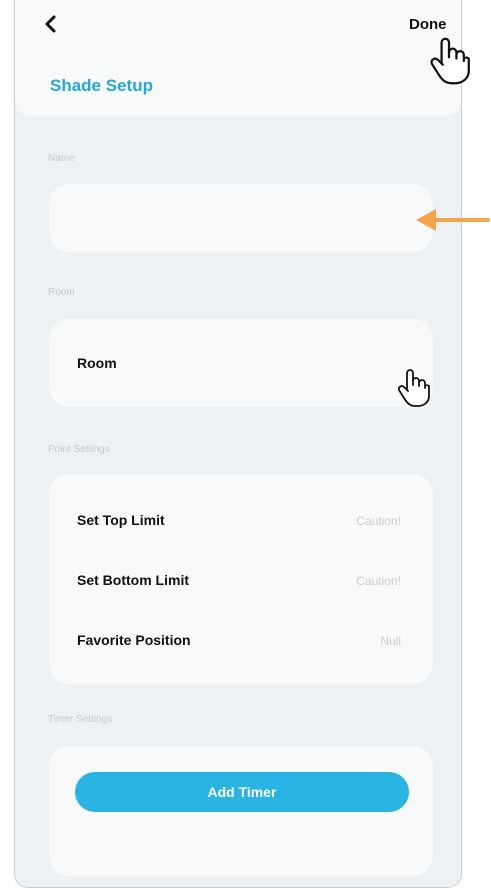 The width and height of the screenshot is (491, 888). I want to click on row-label: Favorite Position, so click(134, 640).